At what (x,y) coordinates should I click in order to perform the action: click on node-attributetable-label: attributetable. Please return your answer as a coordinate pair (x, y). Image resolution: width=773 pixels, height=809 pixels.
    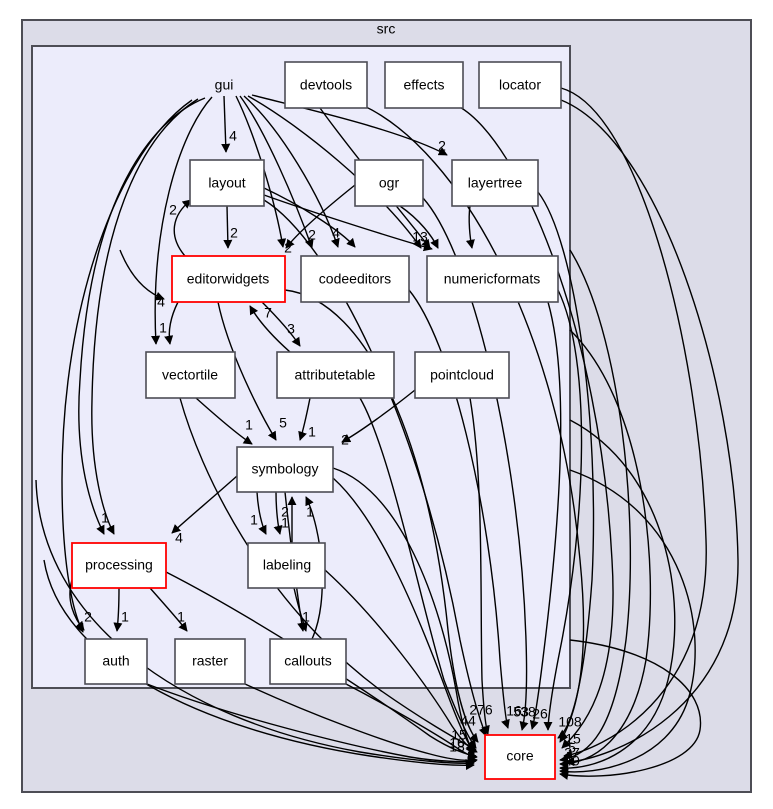
    Looking at the image, I should click on (335, 375).